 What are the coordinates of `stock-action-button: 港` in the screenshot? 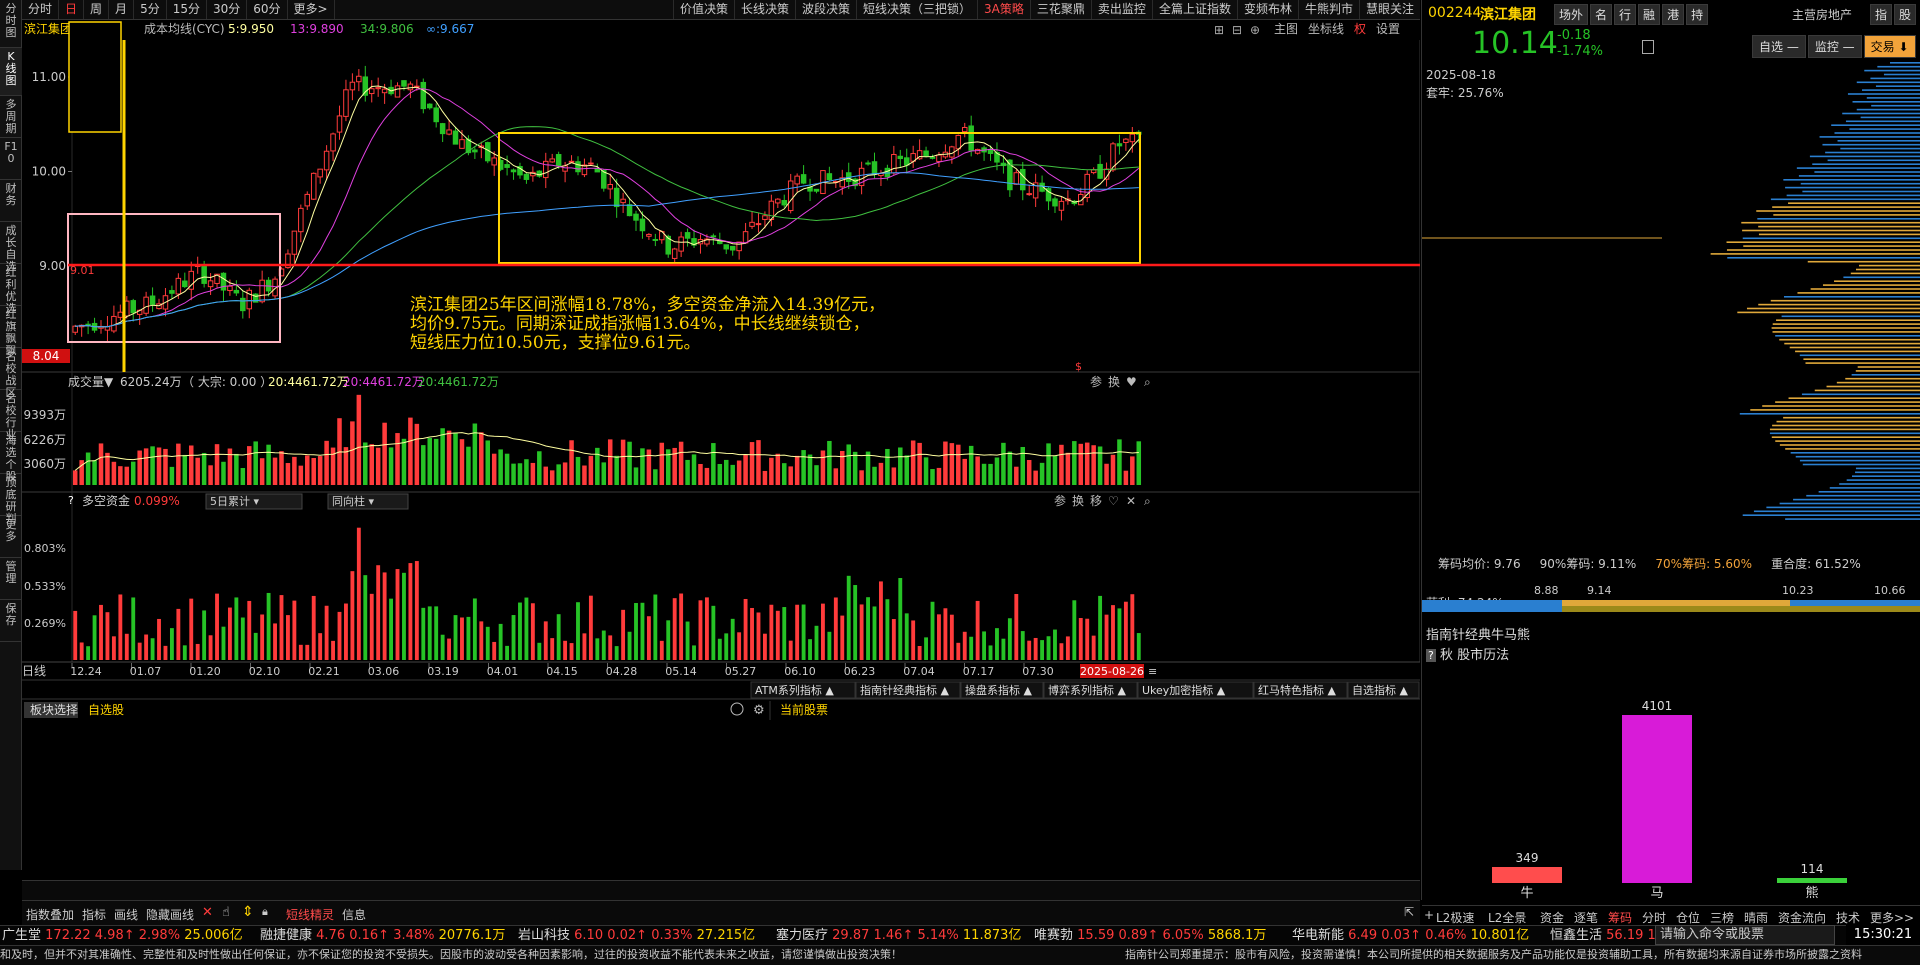 It's located at (1673, 14).